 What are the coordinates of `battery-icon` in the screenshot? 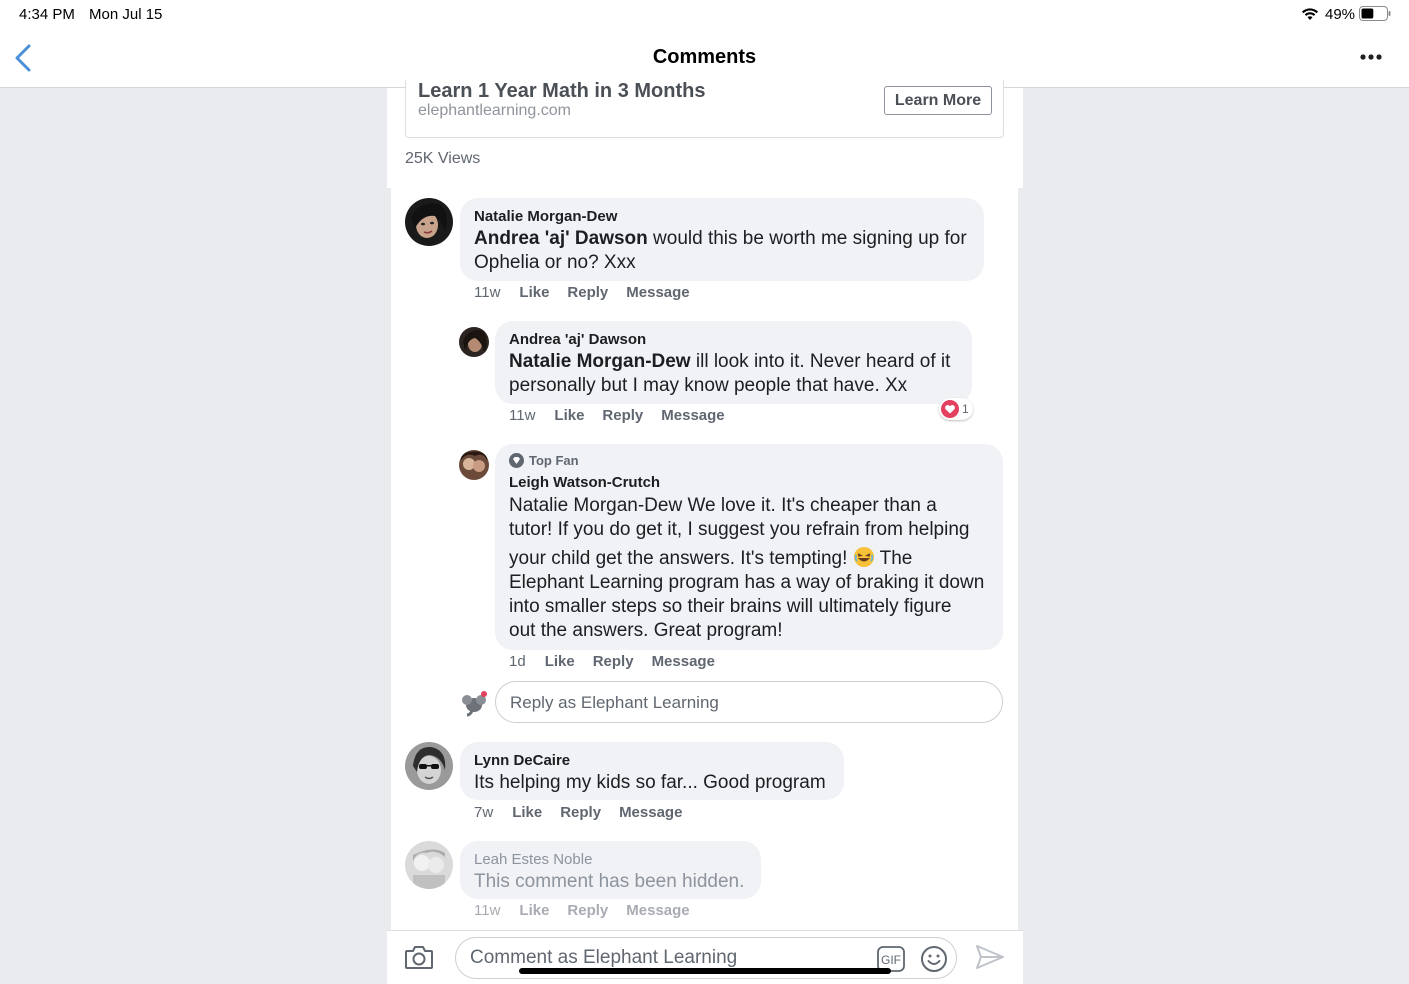 It's located at (1375, 13).